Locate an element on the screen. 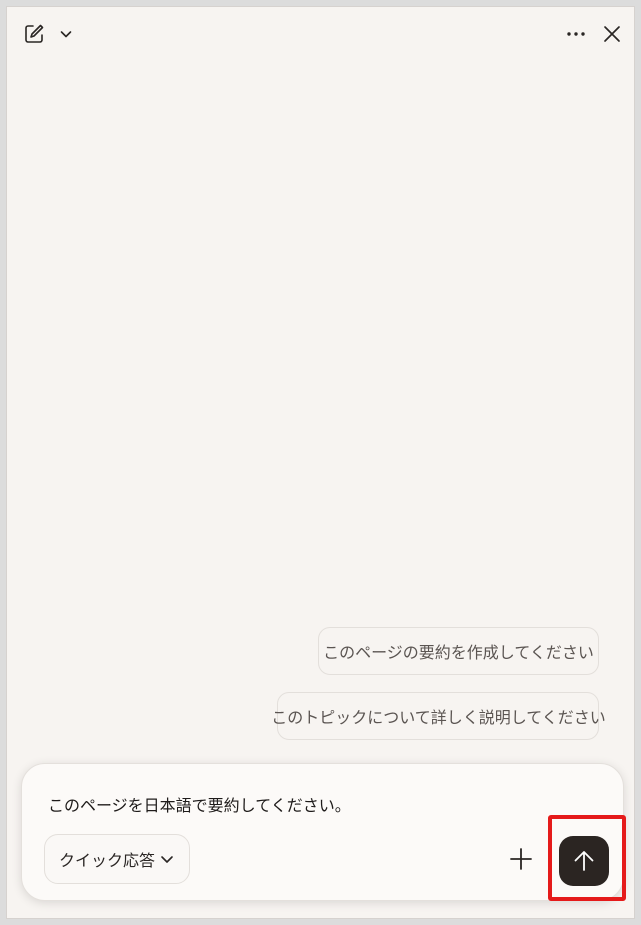 This screenshot has width=641, height=925. plus-icon is located at coordinates (521, 859).